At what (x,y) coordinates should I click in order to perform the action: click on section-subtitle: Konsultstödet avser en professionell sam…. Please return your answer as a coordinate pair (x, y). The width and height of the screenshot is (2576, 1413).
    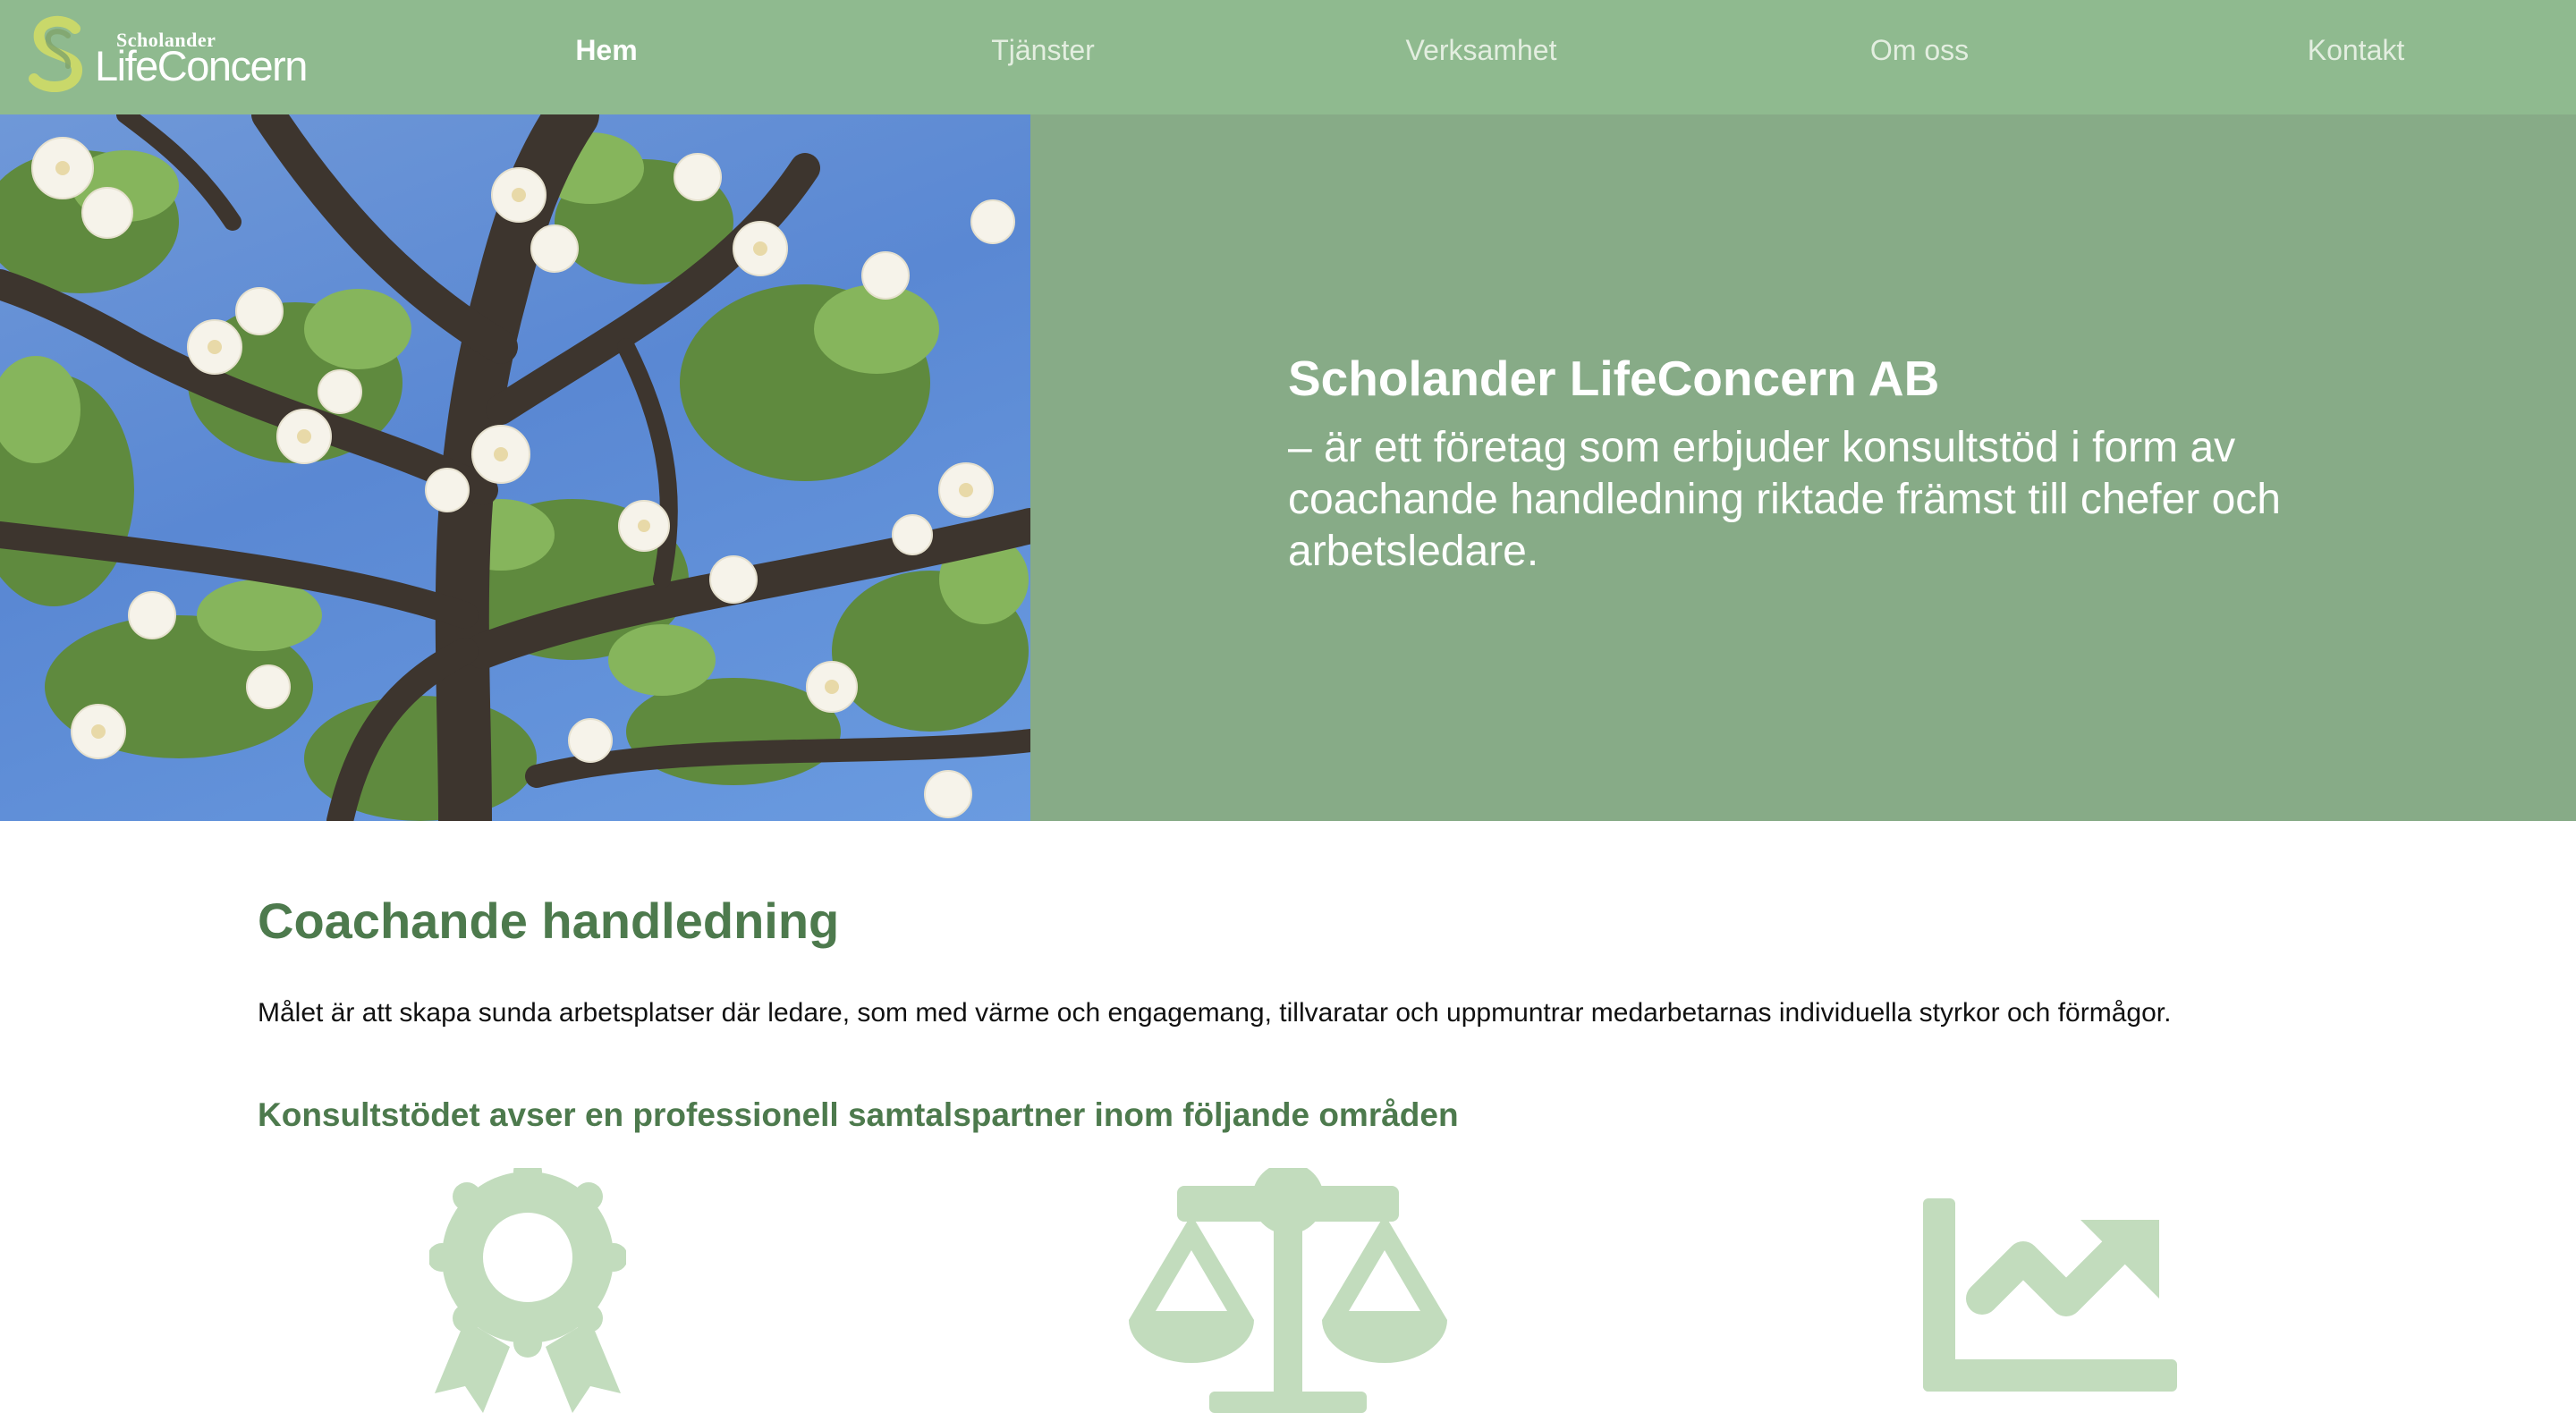
    Looking at the image, I should click on (858, 1114).